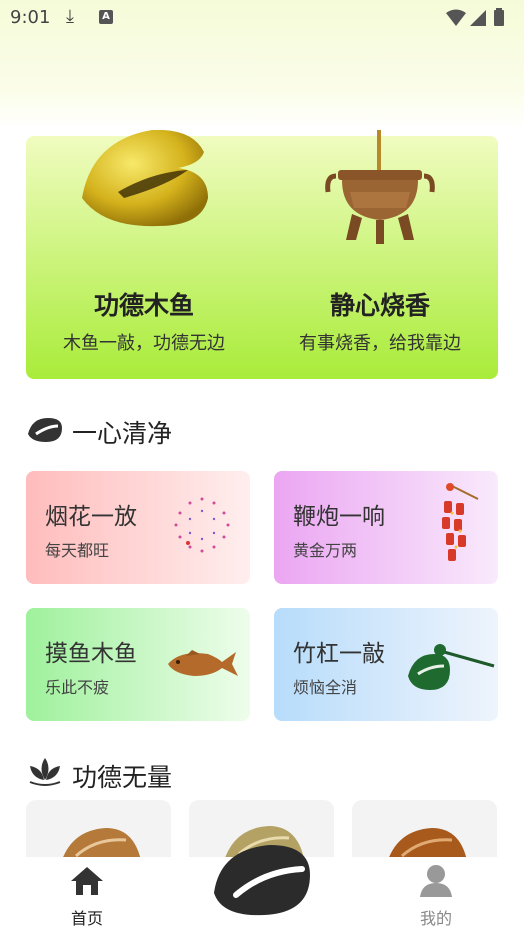  Describe the element at coordinates (380, 343) in the screenshot. I see `hero-subtitle: 有事烧香，给我靠边` at that location.